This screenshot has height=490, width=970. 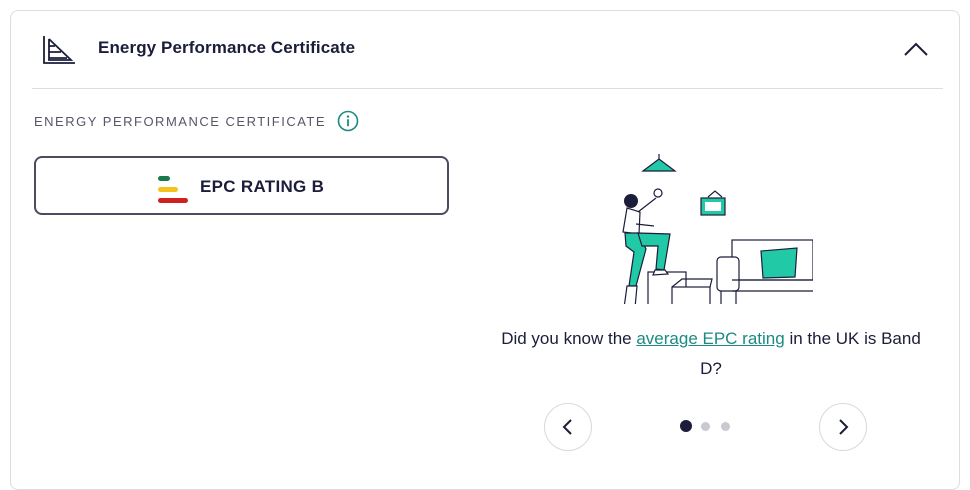 I want to click on header-divider, so click(x=487, y=88).